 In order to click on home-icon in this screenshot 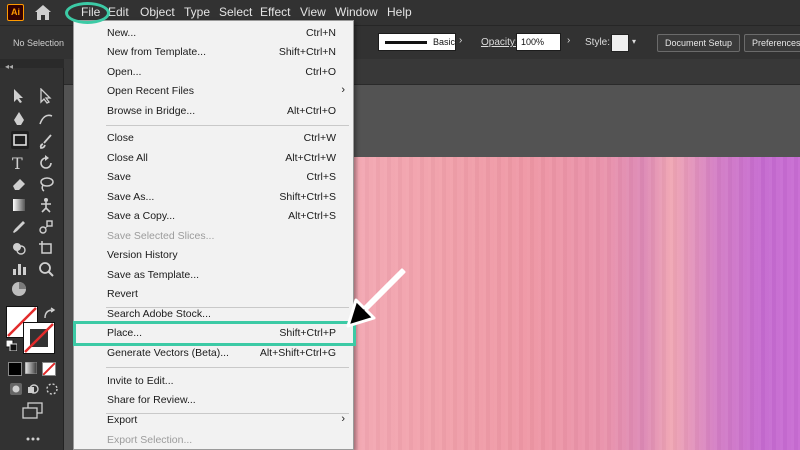, I will do `click(43, 12)`.